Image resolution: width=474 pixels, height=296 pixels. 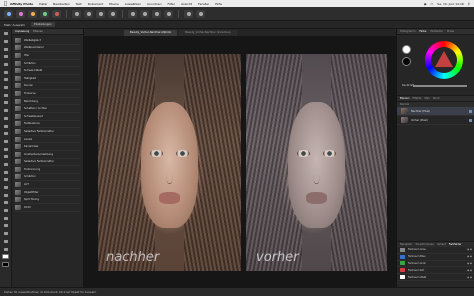 I want to click on node-tool-icon, so click(x=5, y=195).